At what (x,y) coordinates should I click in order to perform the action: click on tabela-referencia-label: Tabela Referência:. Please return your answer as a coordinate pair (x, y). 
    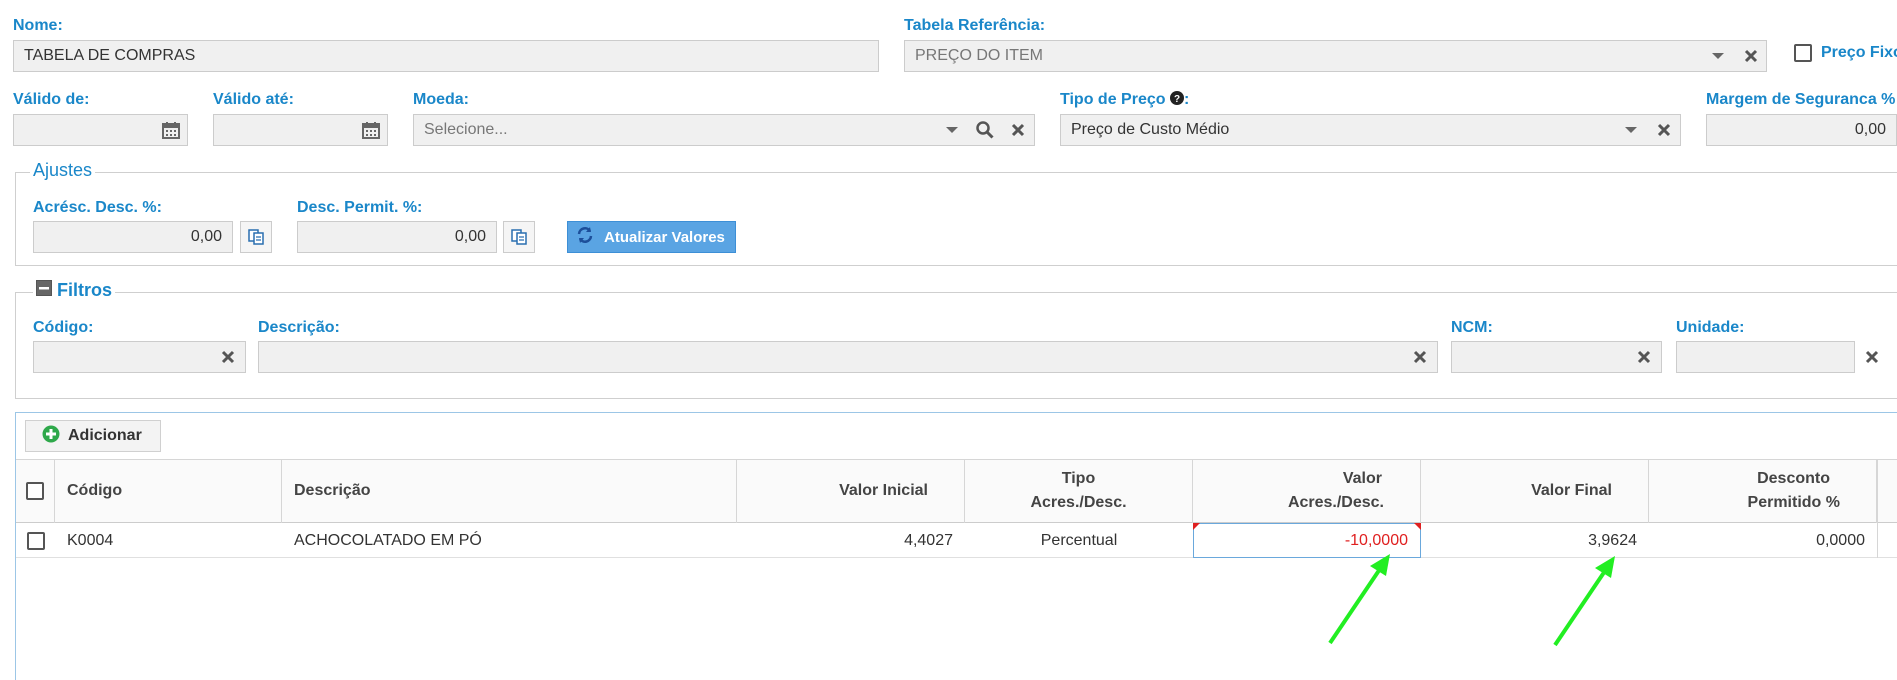
    Looking at the image, I should click on (975, 25).